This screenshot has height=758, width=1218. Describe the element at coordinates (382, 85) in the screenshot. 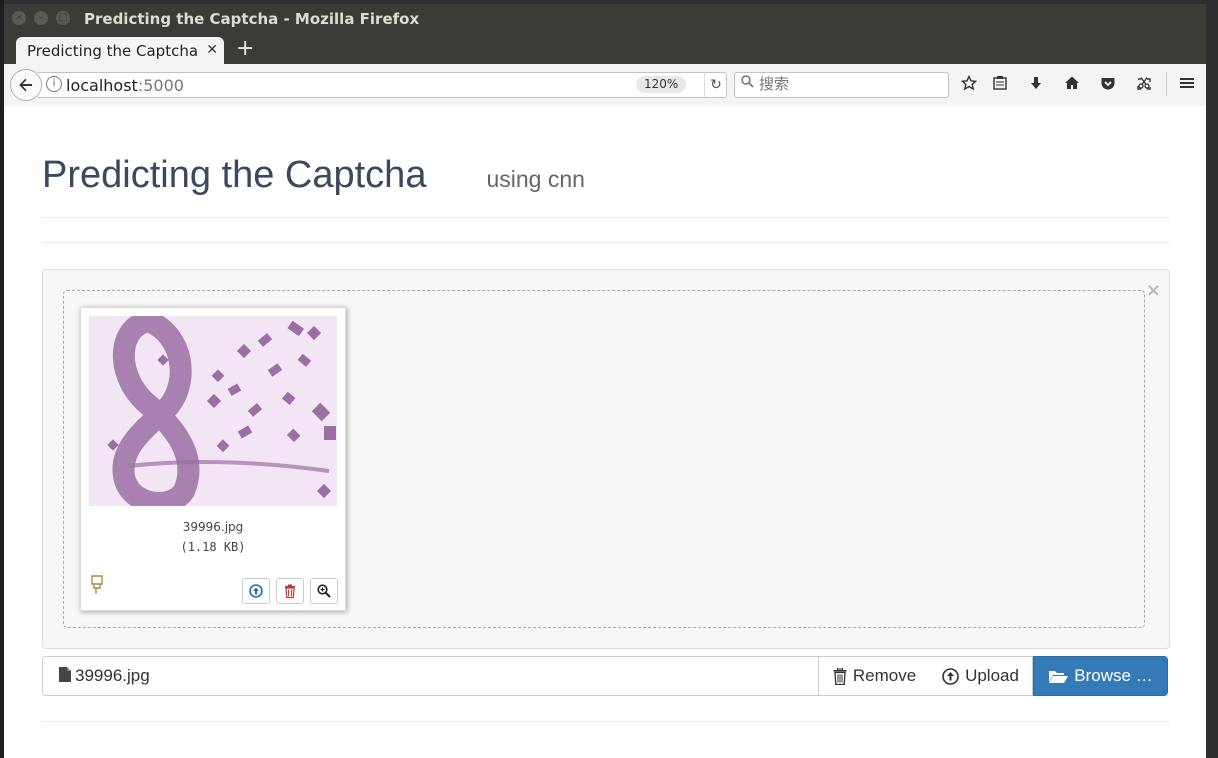

I see `url-bar: i localhost:5000 120% ↻` at that location.